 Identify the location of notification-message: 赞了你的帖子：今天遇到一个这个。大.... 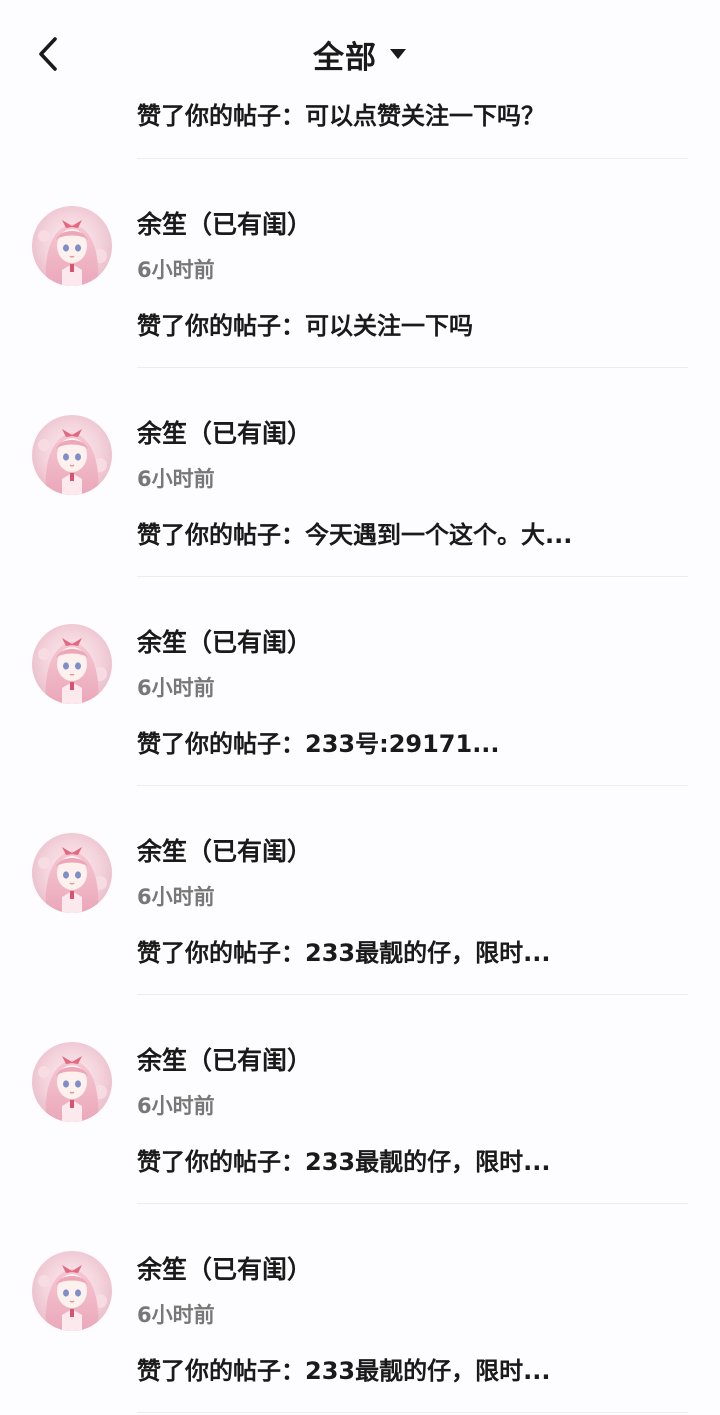
(354, 532).